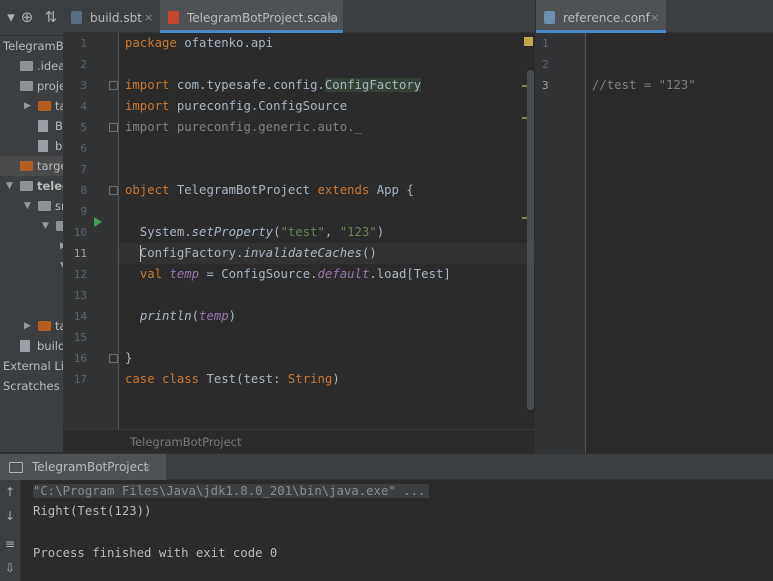 The width and height of the screenshot is (773, 581). What do you see at coordinates (83, 106) in the screenshot?
I see `line-number: 4` at bounding box center [83, 106].